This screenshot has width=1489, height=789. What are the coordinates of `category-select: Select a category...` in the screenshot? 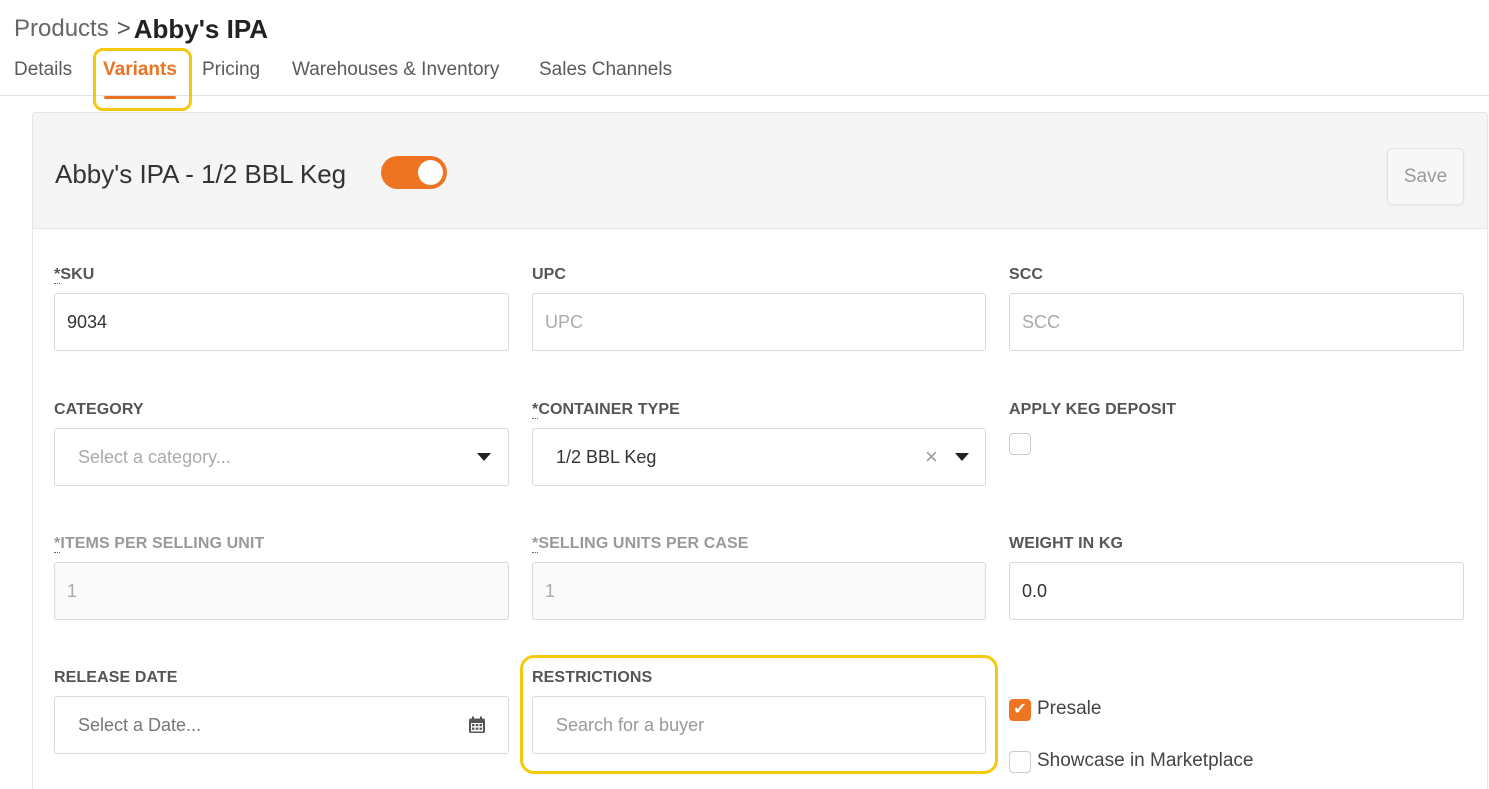 It's located at (281, 457).